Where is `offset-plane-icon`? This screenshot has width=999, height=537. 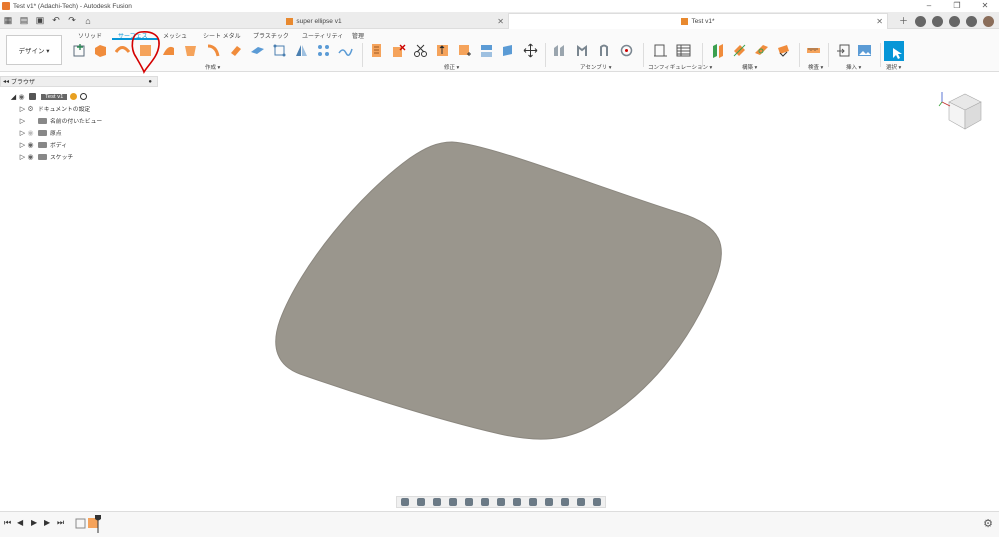
offset-plane-icon is located at coordinates (717, 50).